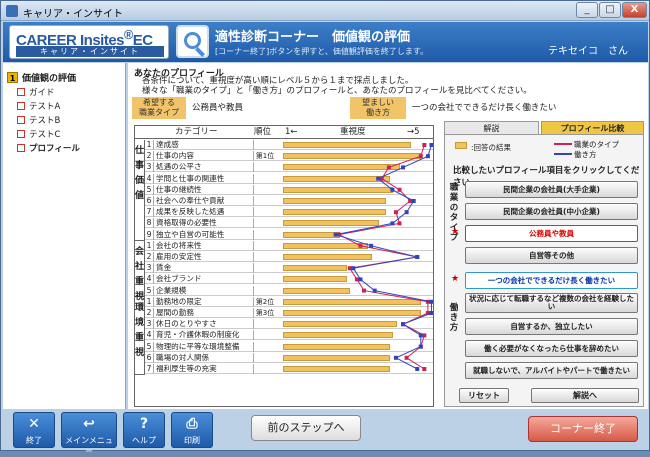 Image resolution: width=650 pixels, height=457 pixels. I want to click on window-title: キャリア・インサイト, so click(73, 14).